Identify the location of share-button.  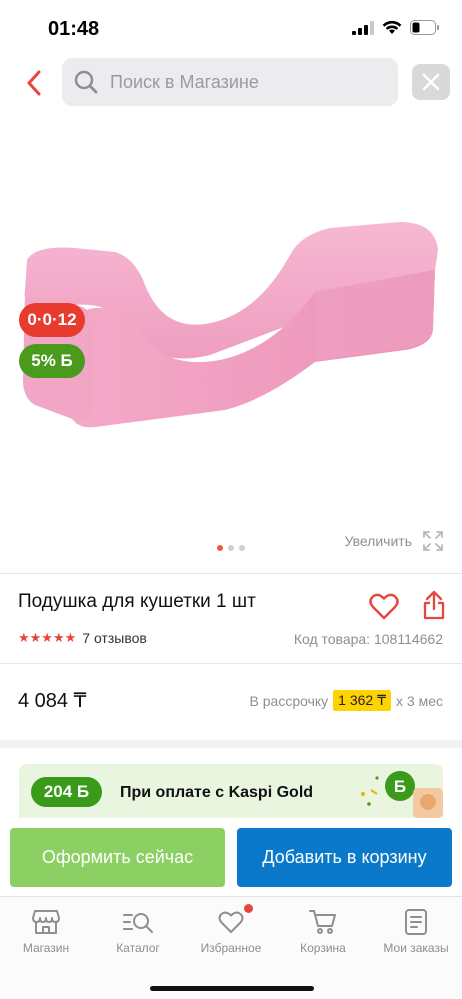
(434, 605).